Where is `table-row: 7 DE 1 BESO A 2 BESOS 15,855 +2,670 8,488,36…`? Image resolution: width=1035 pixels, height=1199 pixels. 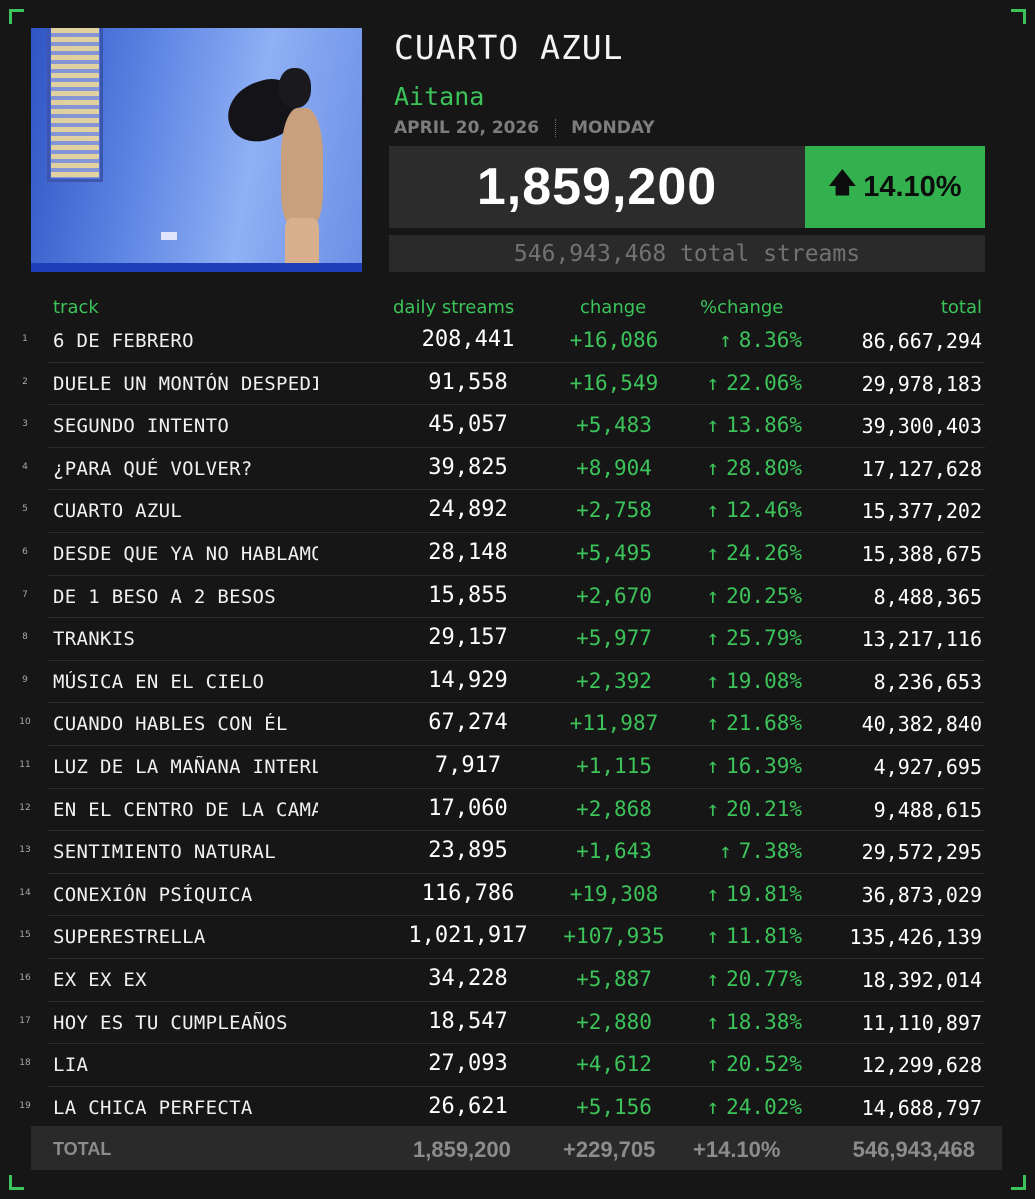
table-row: 7 DE 1 BESO A 2 BESOS 15,855 +2,670 8,488,36… is located at coordinates (517, 597).